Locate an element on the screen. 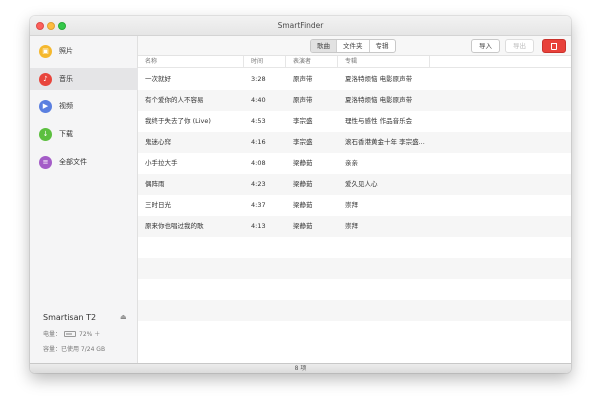 The image size is (600, 416). sidebar-item-music: ♪ 音乐 is located at coordinates (84, 79).